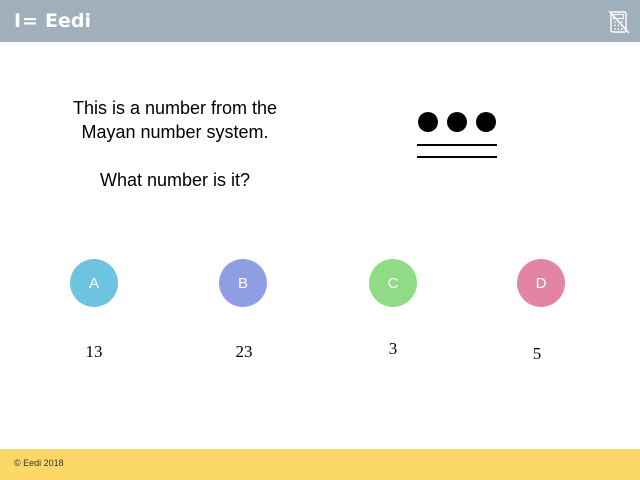 Image resolution: width=640 pixels, height=480 pixels. I want to click on question-prompt: What number is it?, so click(175, 180).